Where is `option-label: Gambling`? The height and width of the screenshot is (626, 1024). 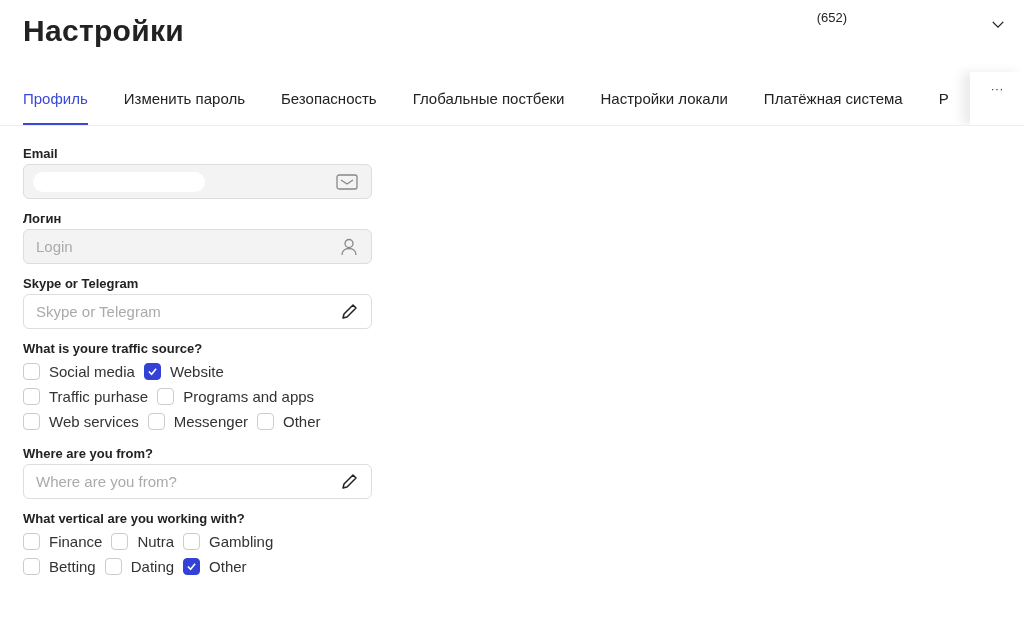 option-label: Gambling is located at coordinates (241, 541).